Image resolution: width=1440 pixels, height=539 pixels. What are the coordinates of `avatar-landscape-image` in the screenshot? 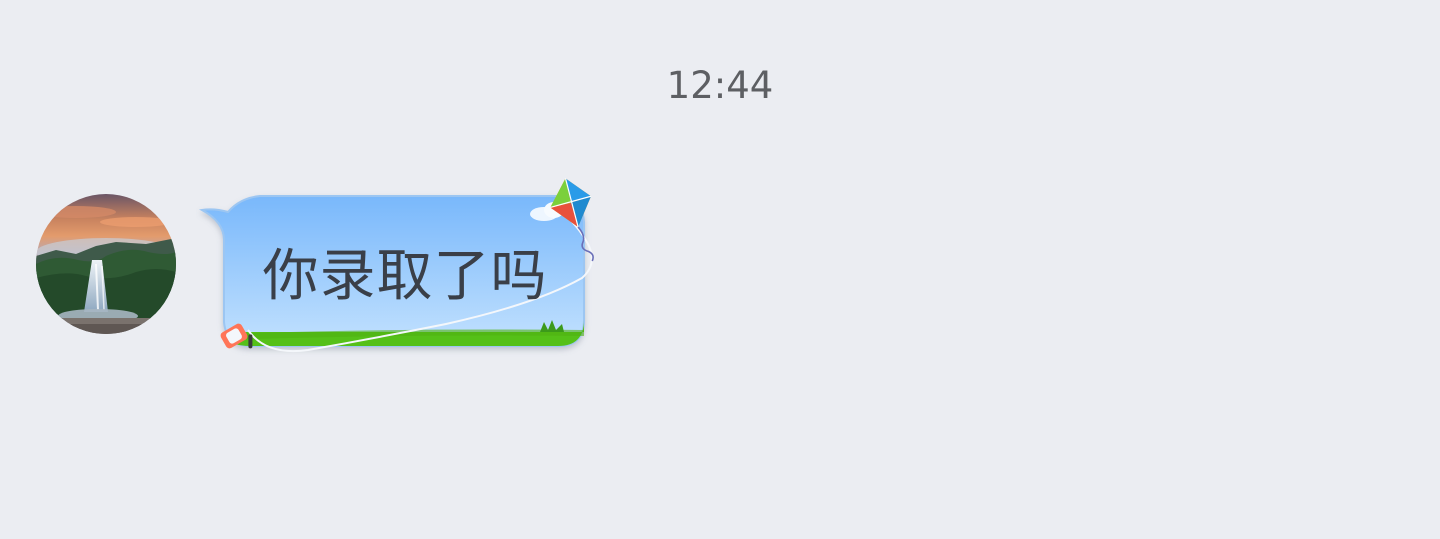 It's located at (106, 264).